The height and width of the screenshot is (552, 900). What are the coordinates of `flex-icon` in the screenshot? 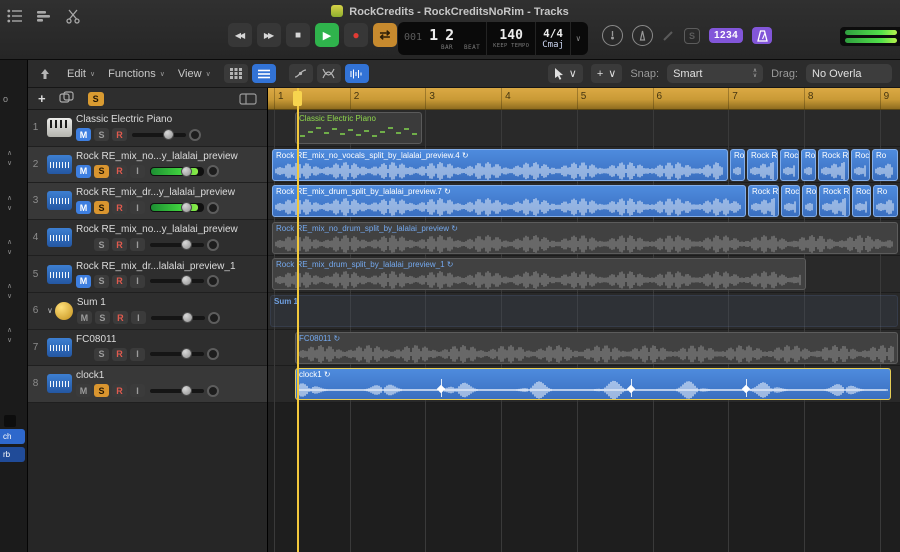 It's located at (356, 73).